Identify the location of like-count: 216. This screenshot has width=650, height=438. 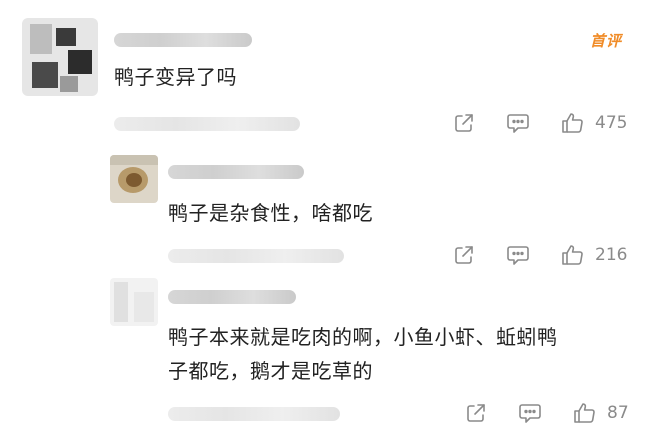
(611, 255).